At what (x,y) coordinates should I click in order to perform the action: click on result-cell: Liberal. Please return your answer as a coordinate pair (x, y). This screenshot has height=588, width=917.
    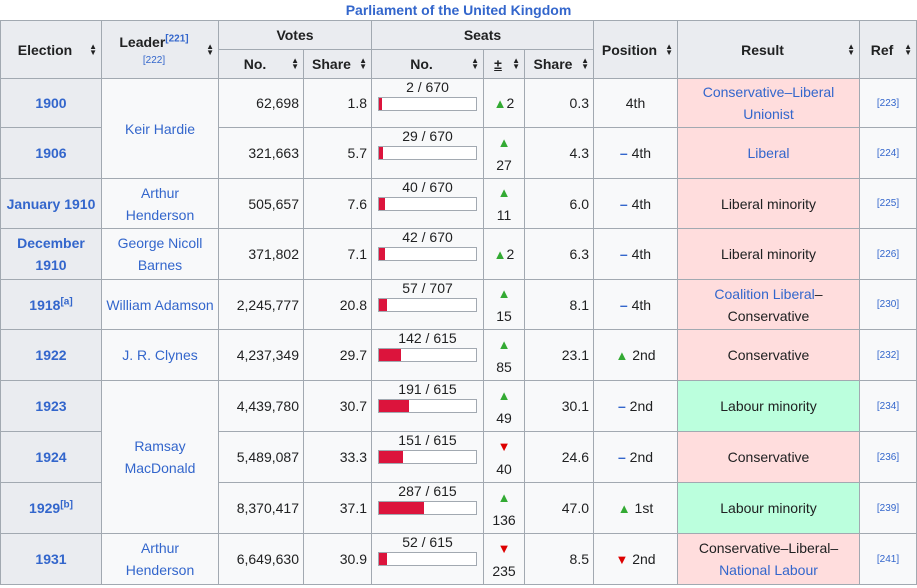
    Looking at the image, I should click on (768, 153).